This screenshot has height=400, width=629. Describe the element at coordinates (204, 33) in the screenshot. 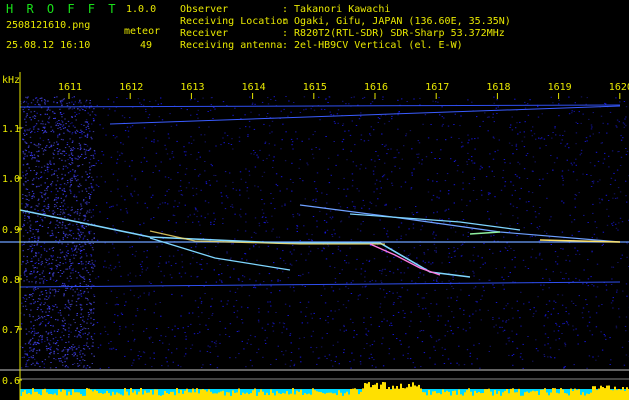

I see `receiver-key: Receiver` at that location.